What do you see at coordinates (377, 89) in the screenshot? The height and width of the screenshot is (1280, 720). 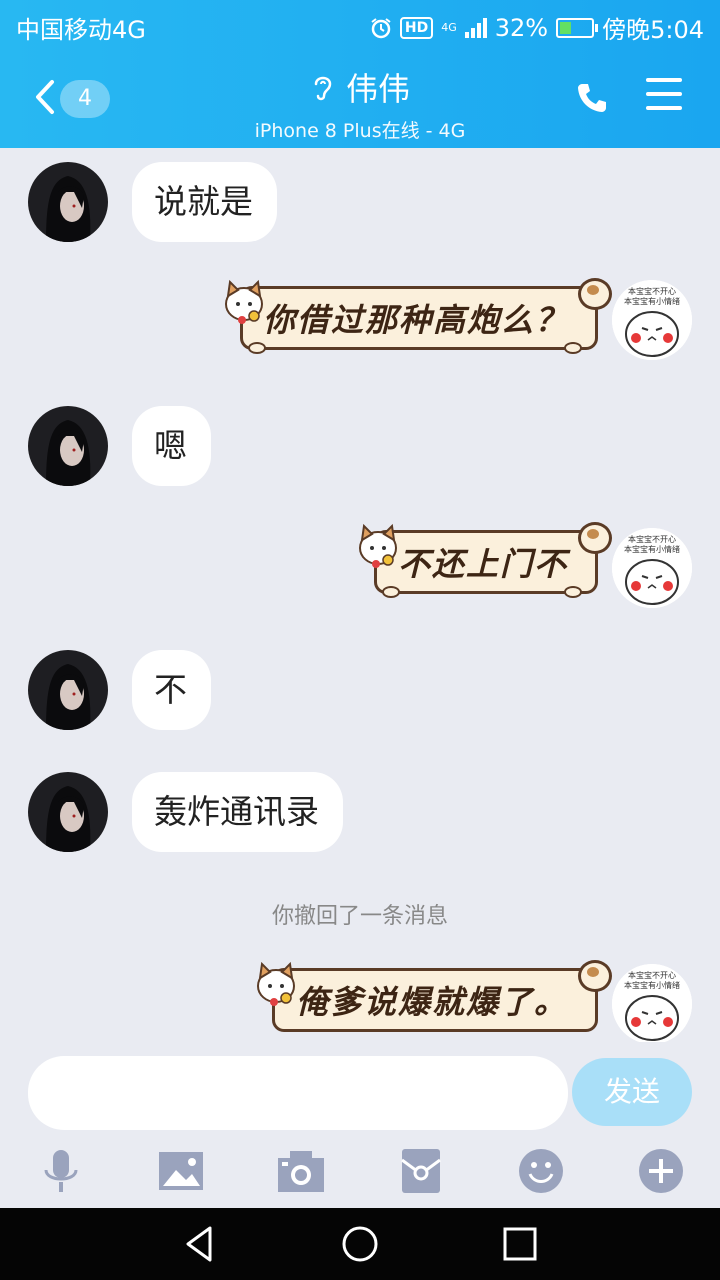 I see `contact-name: 伟伟` at bounding box center [377, 89].